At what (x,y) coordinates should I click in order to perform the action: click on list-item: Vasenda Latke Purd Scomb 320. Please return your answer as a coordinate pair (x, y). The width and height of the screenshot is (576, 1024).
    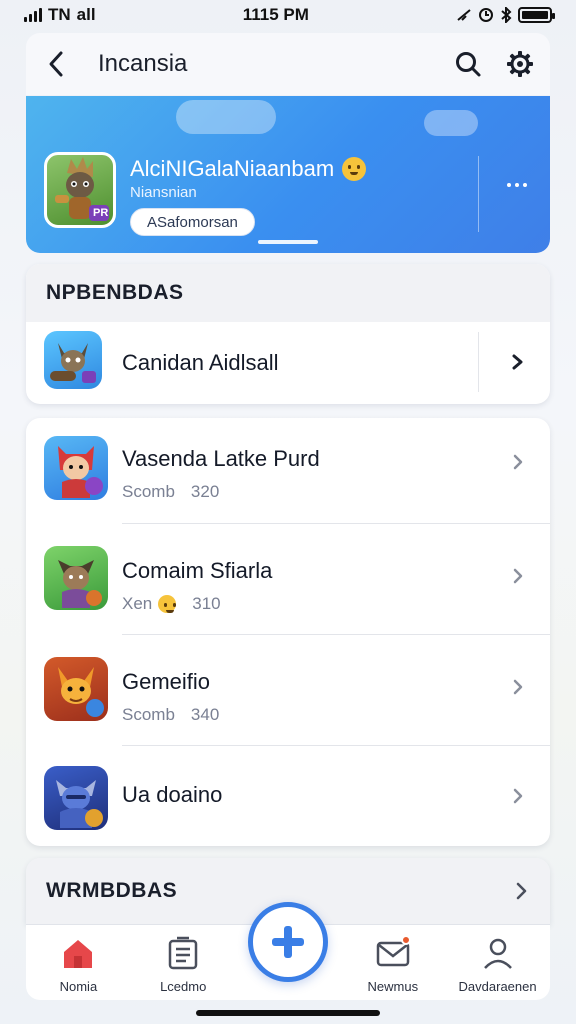
    Looking at the image, I should click on (288, 471).